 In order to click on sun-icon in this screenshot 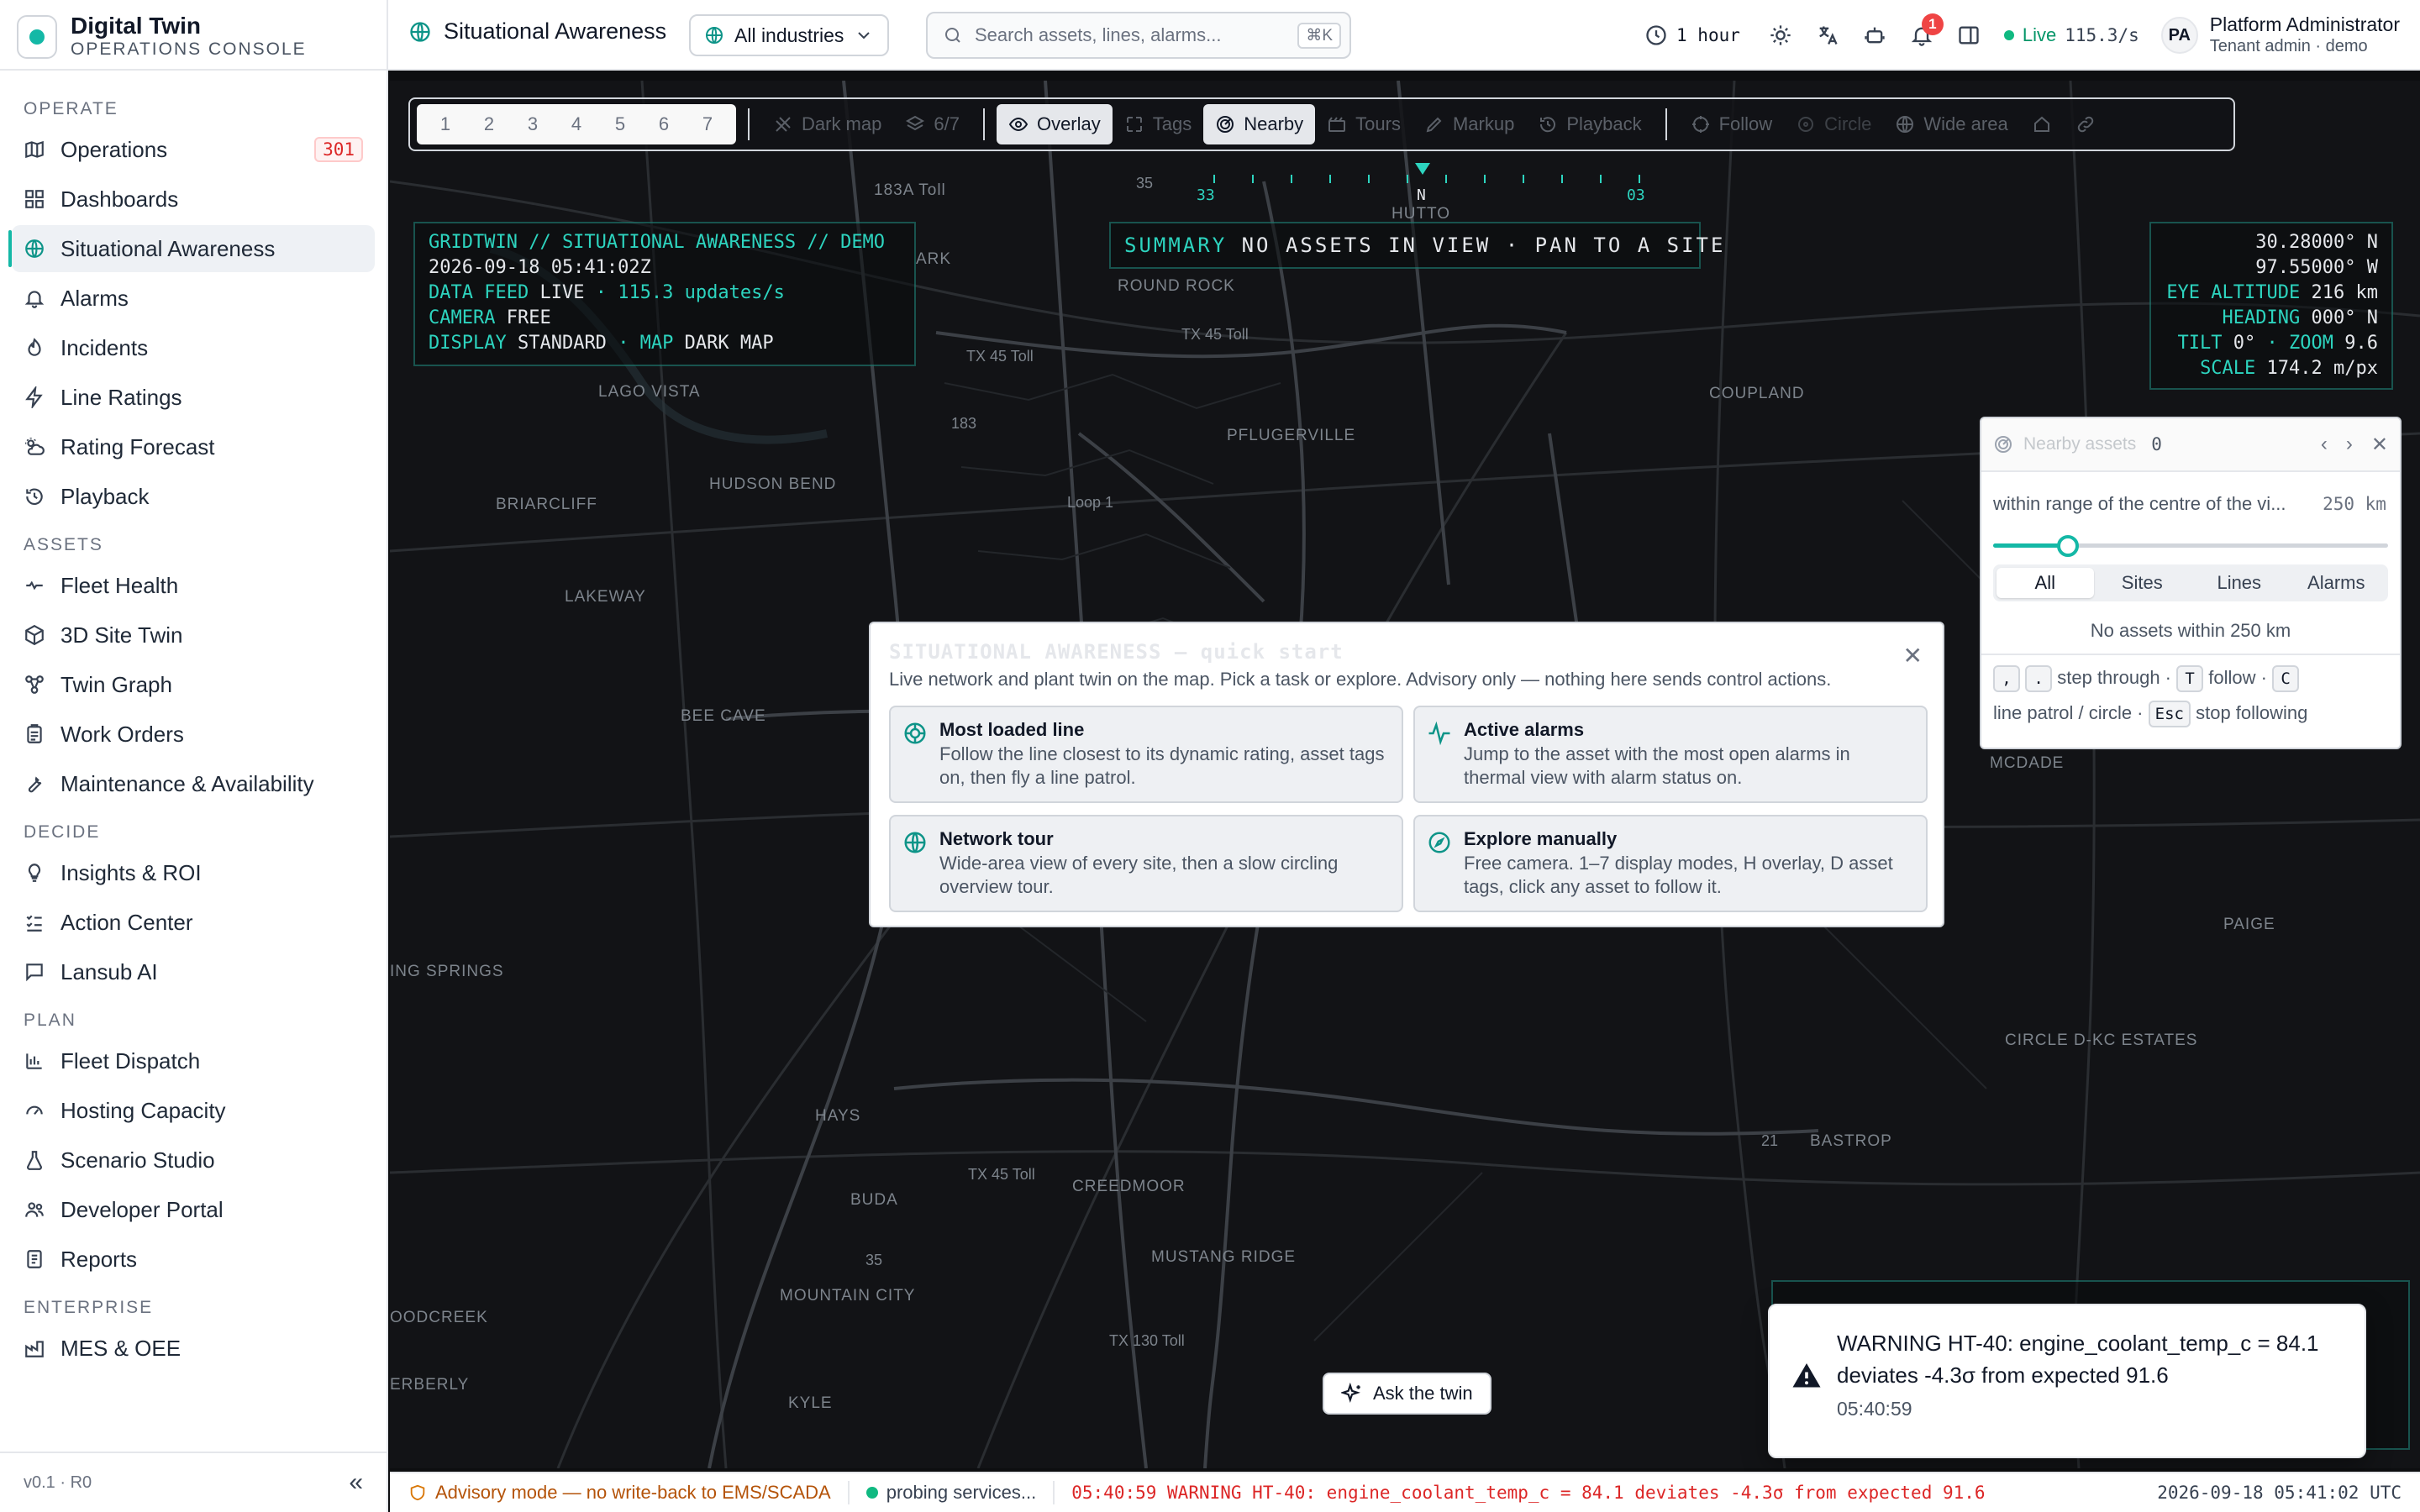, I will do `click(1781, 35)`.